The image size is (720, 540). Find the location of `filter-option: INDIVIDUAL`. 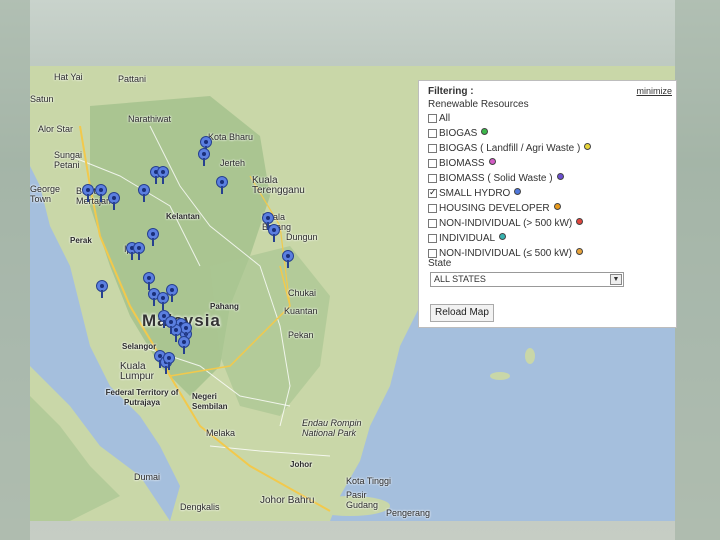

filter-option: INDIVIDUAL is located at coordinates (467, 238).